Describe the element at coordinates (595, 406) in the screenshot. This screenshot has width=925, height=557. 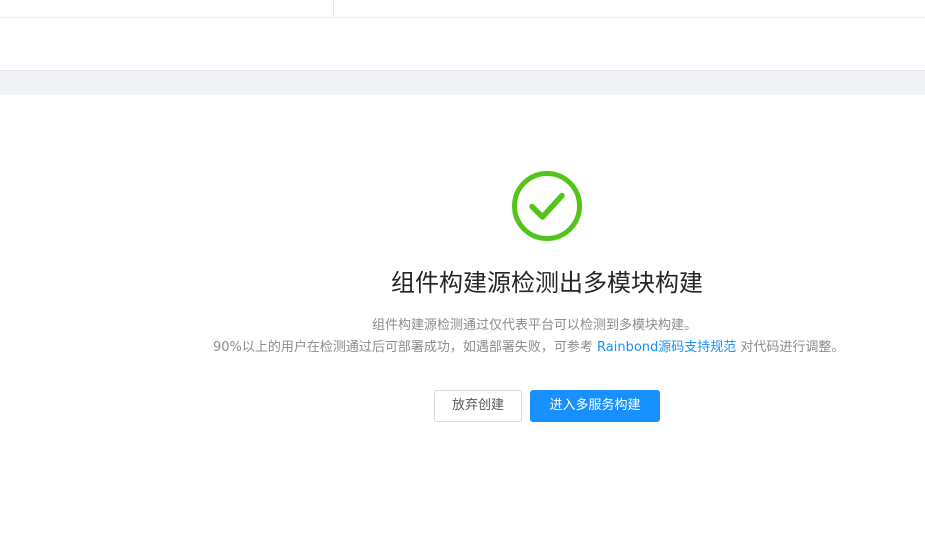
I see `enter-multi-service-build-button: 进入多服务构建` at that location.